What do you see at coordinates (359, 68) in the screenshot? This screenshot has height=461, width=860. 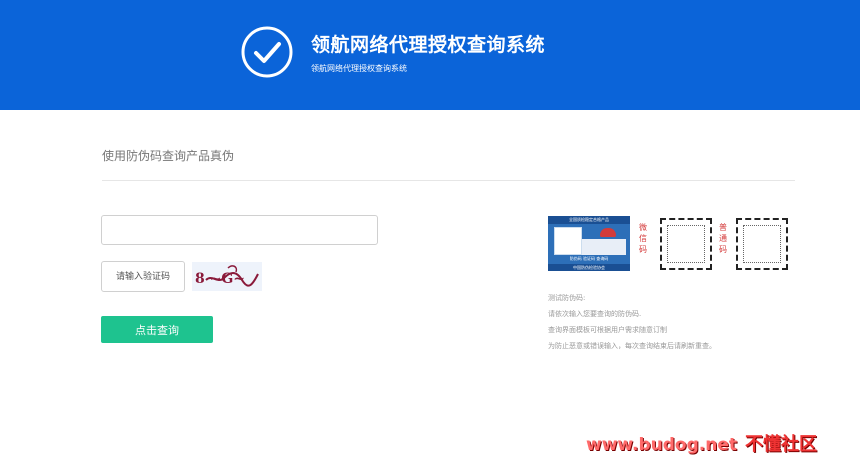 I see `app-subtitle: 领航网络代理授权查询系统` at bounding box center [359, 68].